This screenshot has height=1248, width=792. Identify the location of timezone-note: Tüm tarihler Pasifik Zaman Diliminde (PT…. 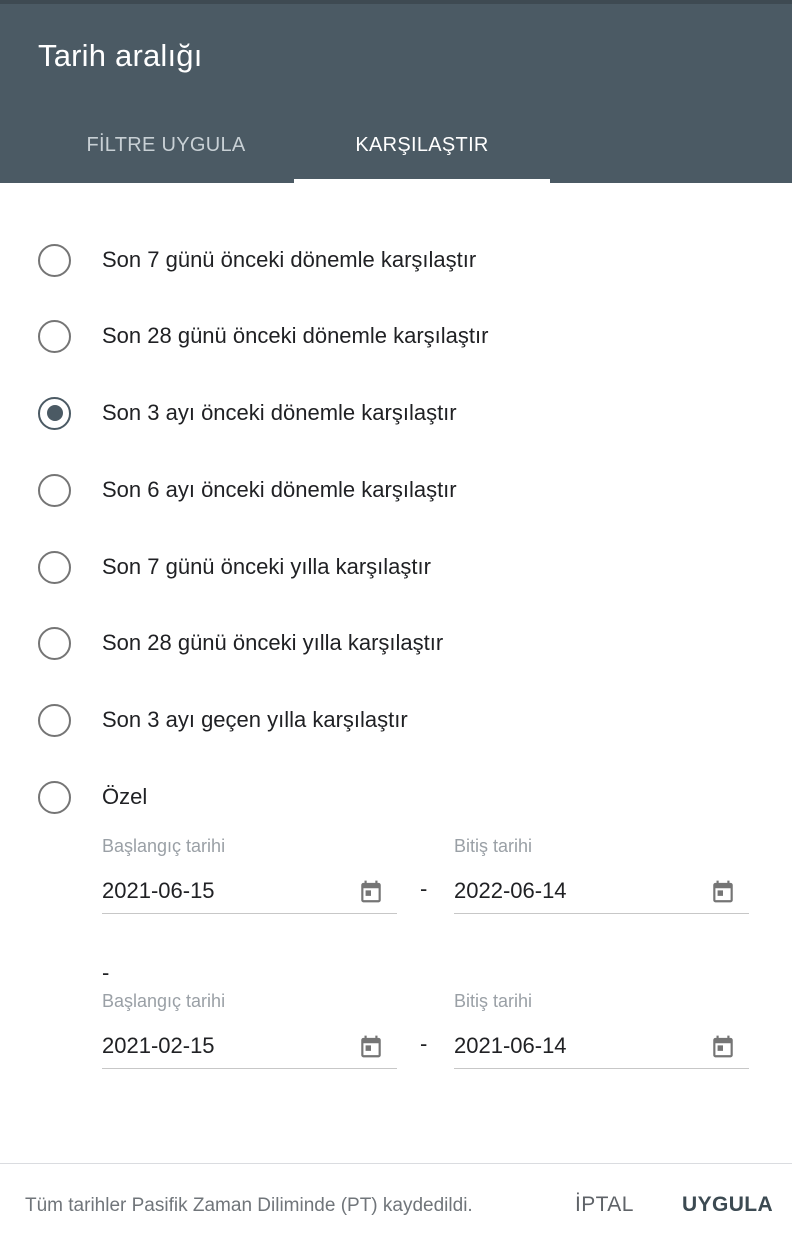
(249, 1205).